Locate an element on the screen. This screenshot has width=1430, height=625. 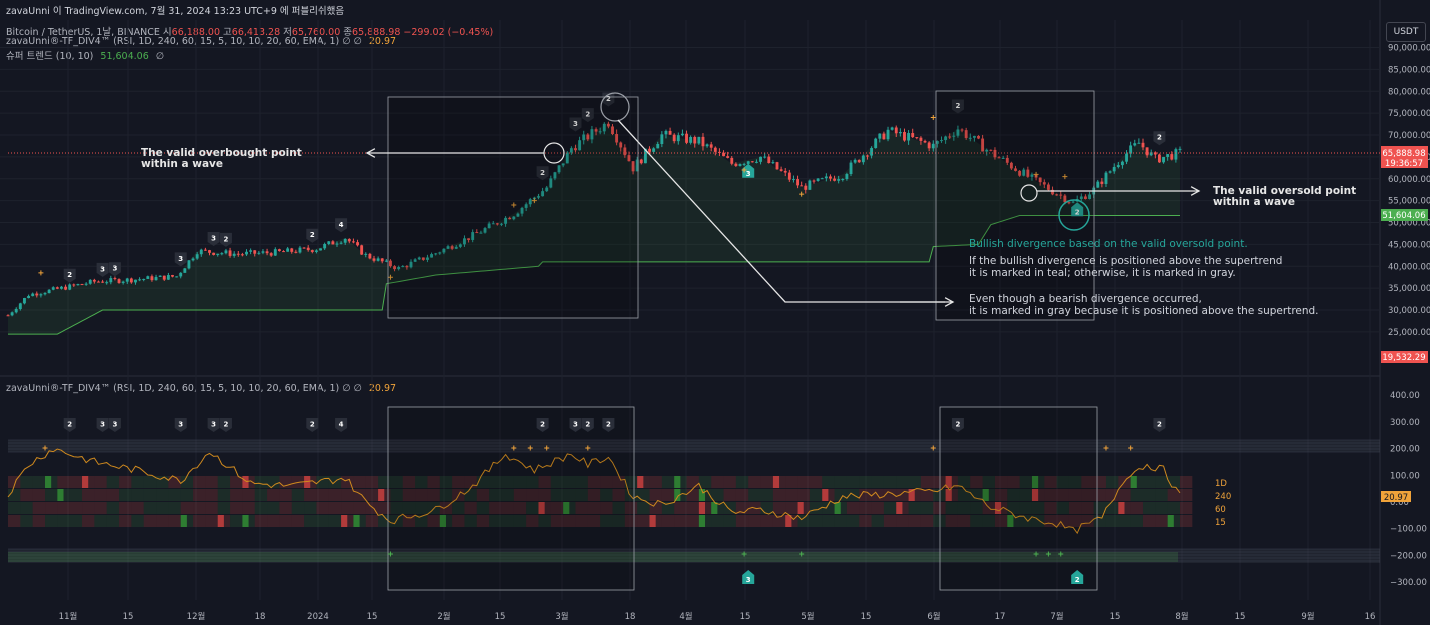
osc-tick-label: −300.00 is located at coordinates (1408, 583).